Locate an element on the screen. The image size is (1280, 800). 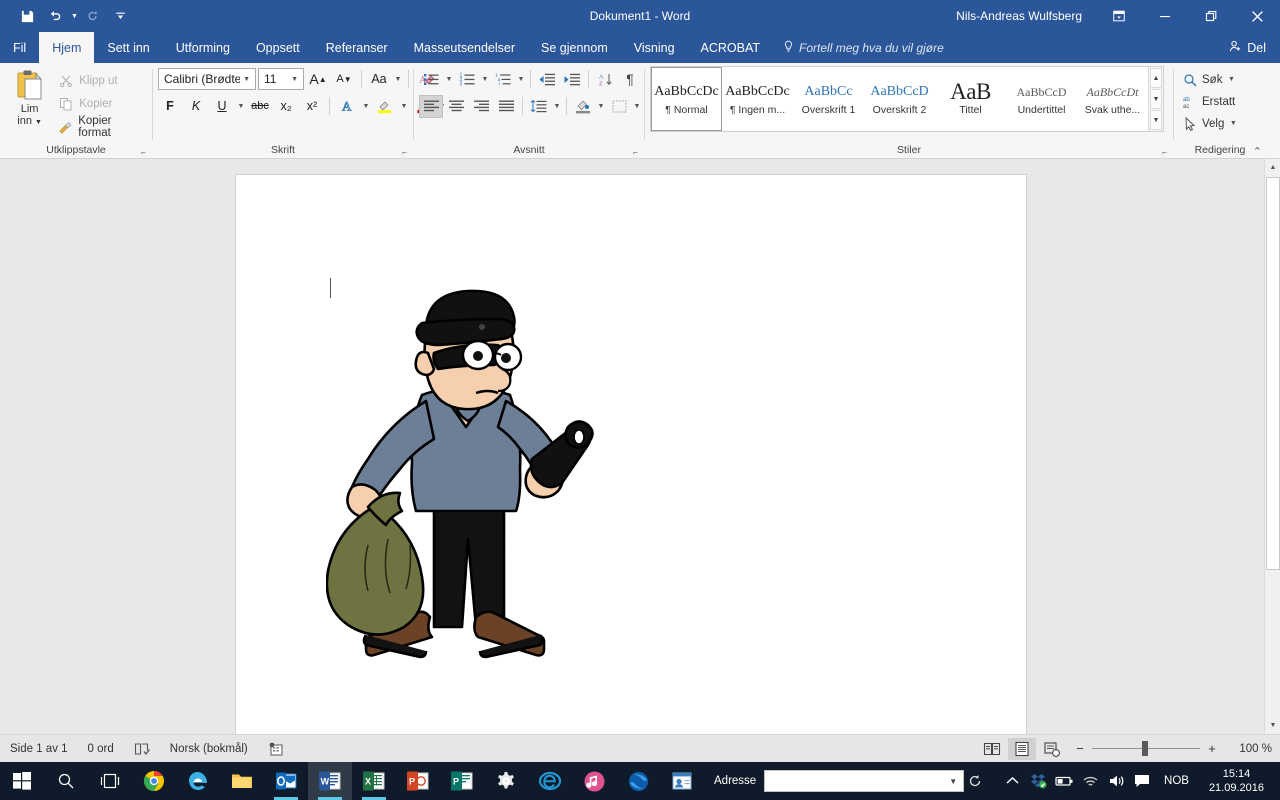
scroll-down-icon: ▼ is located at coordinates (1272, 725).